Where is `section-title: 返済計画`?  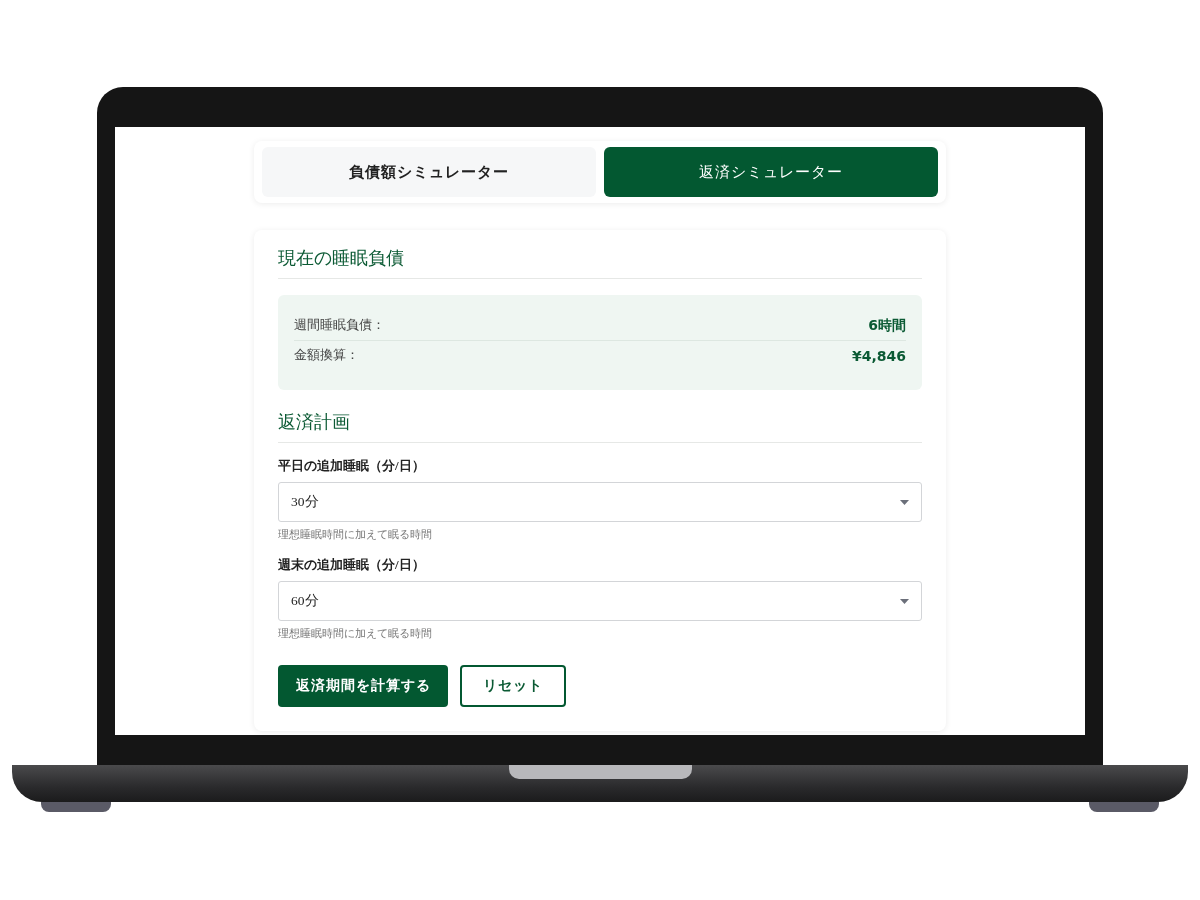 section-title: 返済計画 is located at coordinates (600, 426).